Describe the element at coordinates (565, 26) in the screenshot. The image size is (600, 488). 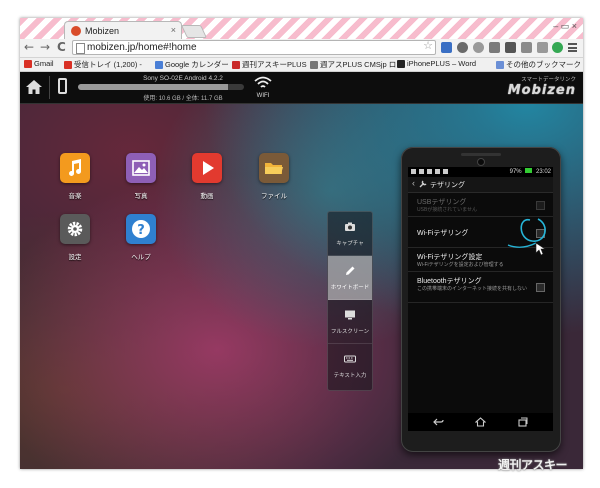
I see `window-controls: – ▭ ×` at that location.